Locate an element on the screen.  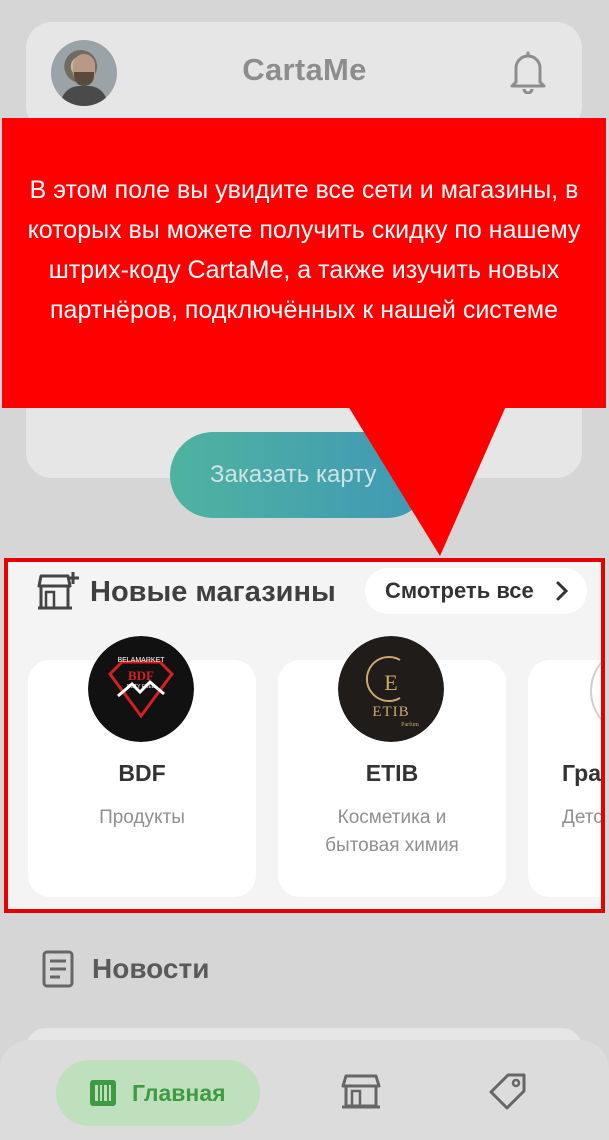
chevron-right-icon is located at coordinates (562, 591).